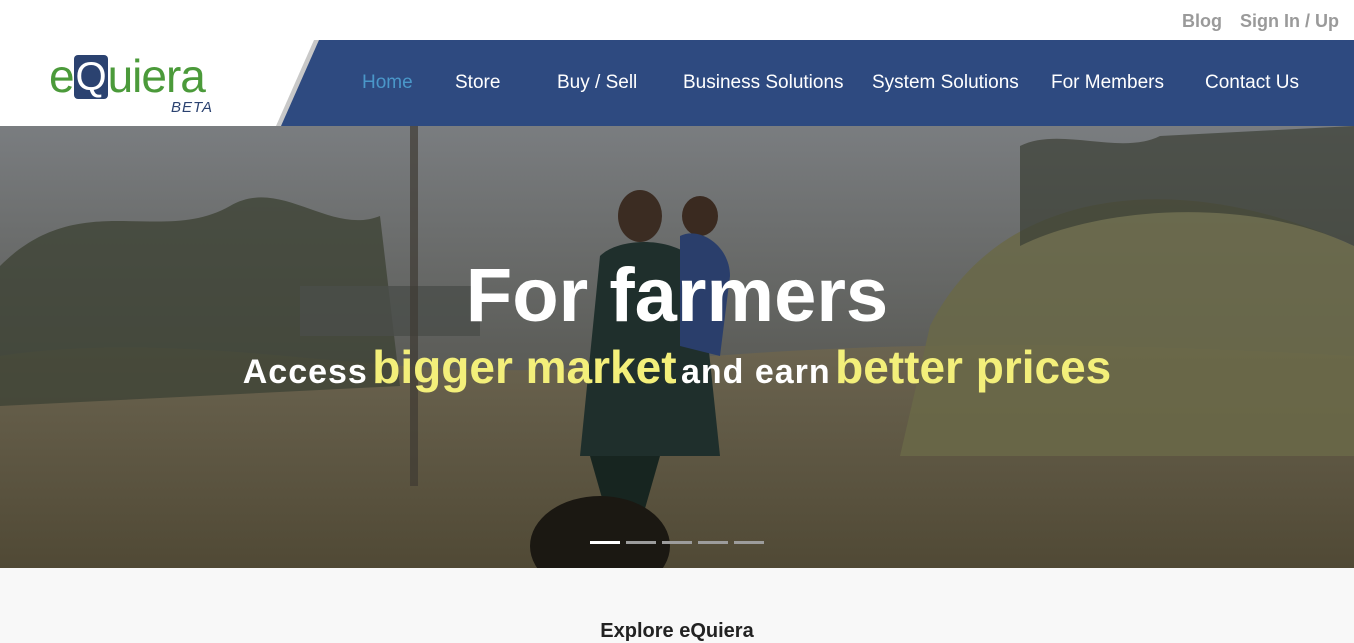 This screenshot has height=643, width=1354. What do you see at coordinates (387, 83) in the screenshot?
I see `nav-home: Home` at bounding box center [387, 83].